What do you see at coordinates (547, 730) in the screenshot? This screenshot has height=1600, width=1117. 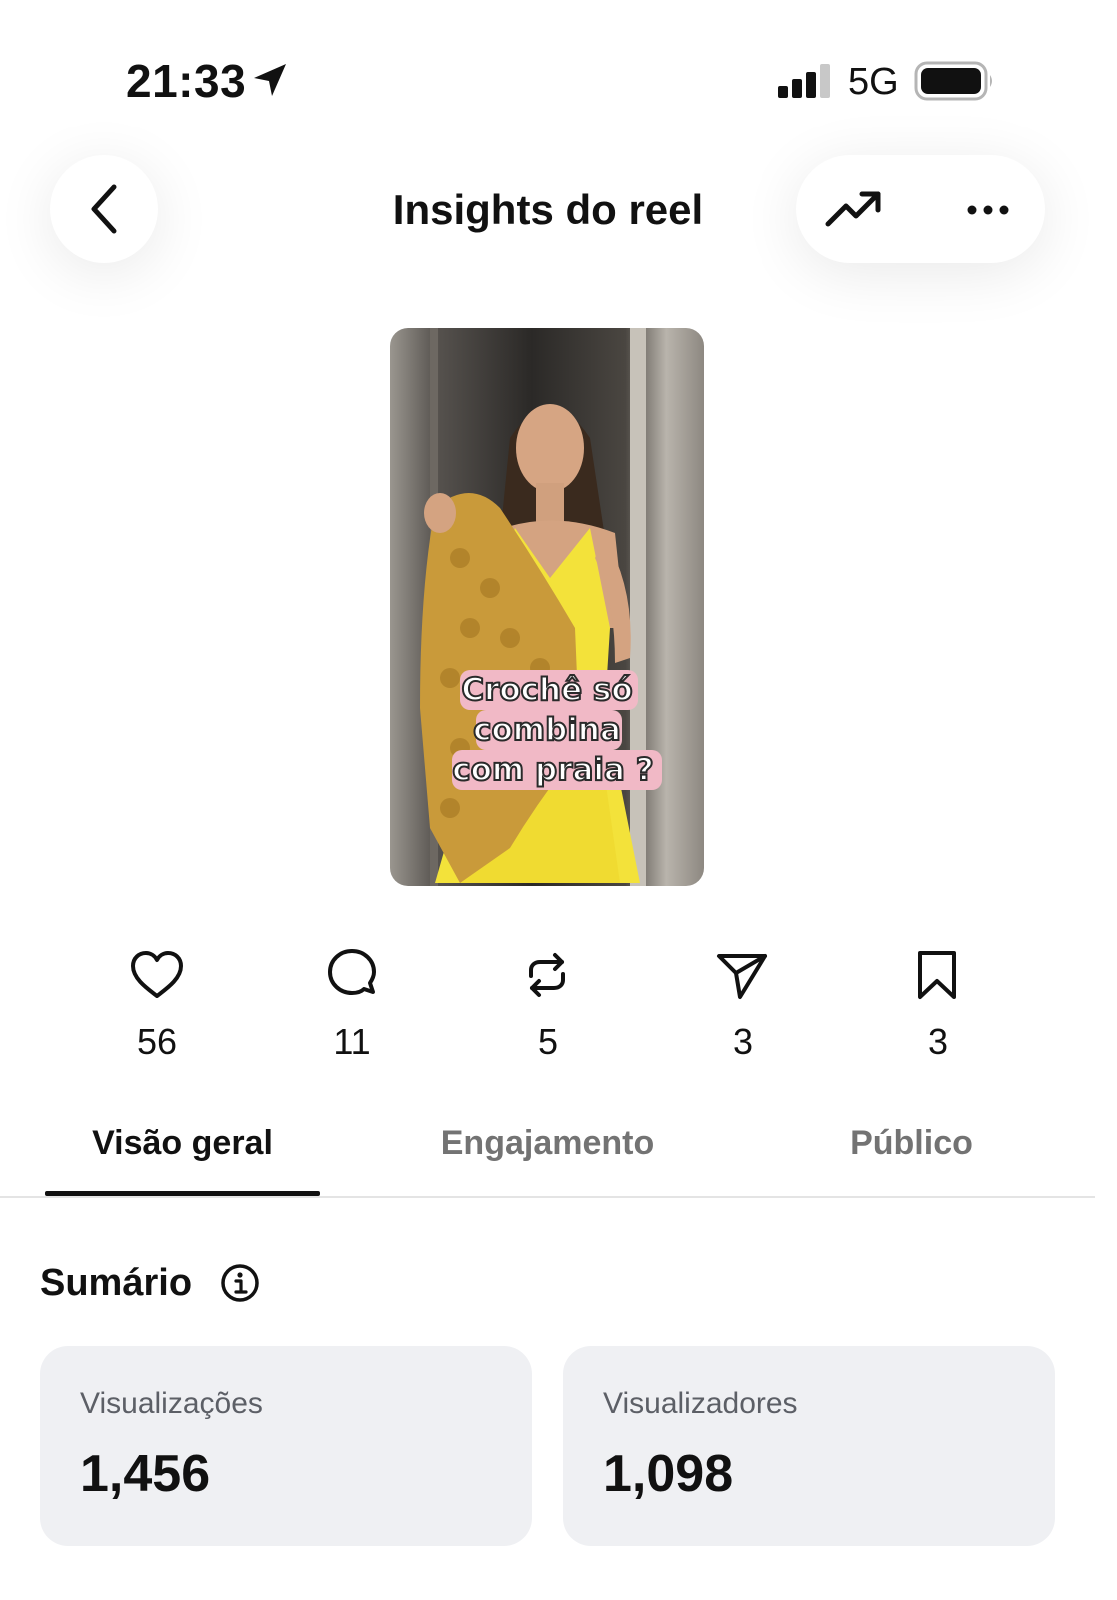 I see `reel-caption-line-2: combina` at bounding box center [547, 730].